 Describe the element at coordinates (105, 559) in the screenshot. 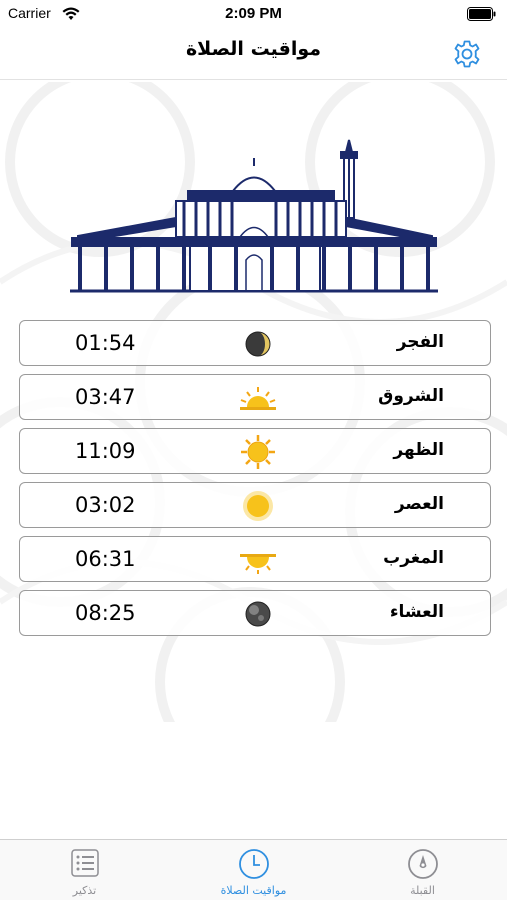

I see `prayer-time: 06:31` at that location.